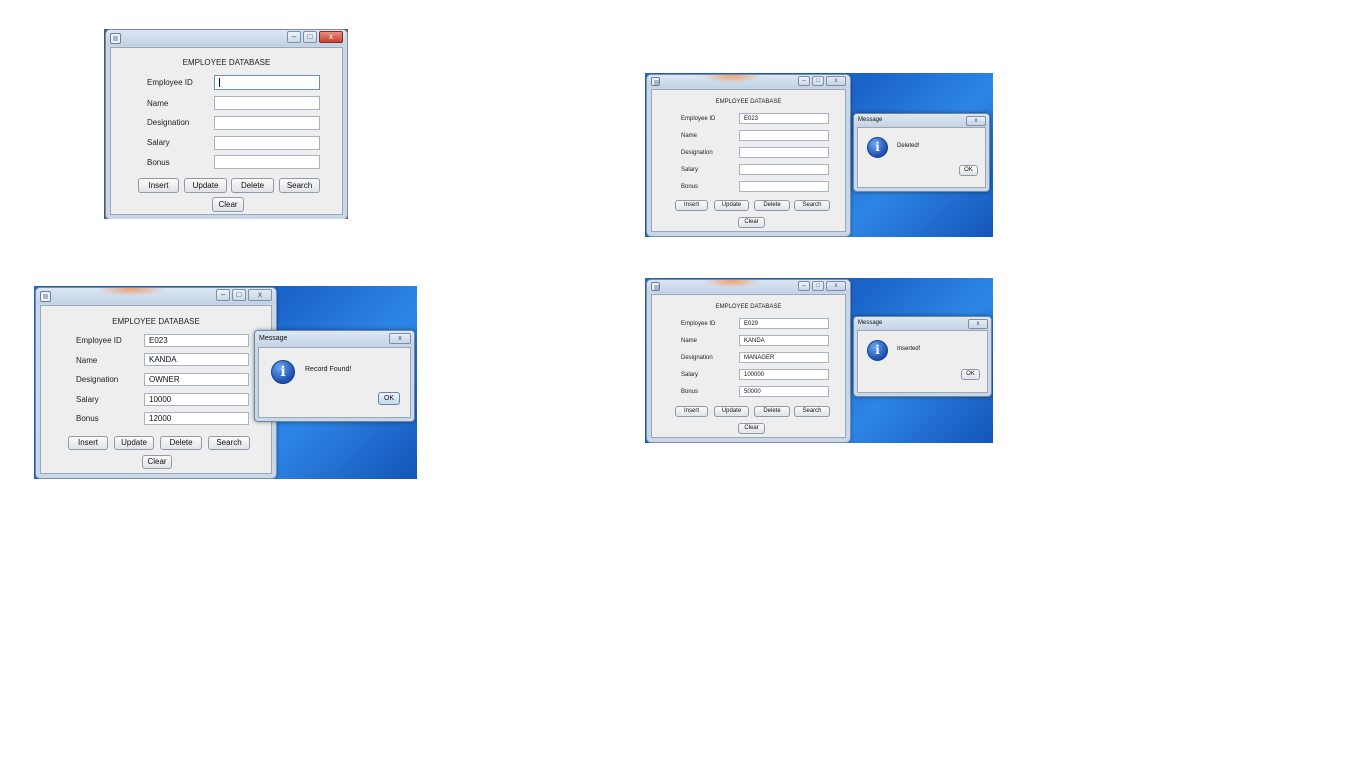 This screenshot has width=1366, height=768. What do you see at coordinates (196, 399) in the screenshot?
I see `salary-field: 10000` at bounding box center [196, 399].